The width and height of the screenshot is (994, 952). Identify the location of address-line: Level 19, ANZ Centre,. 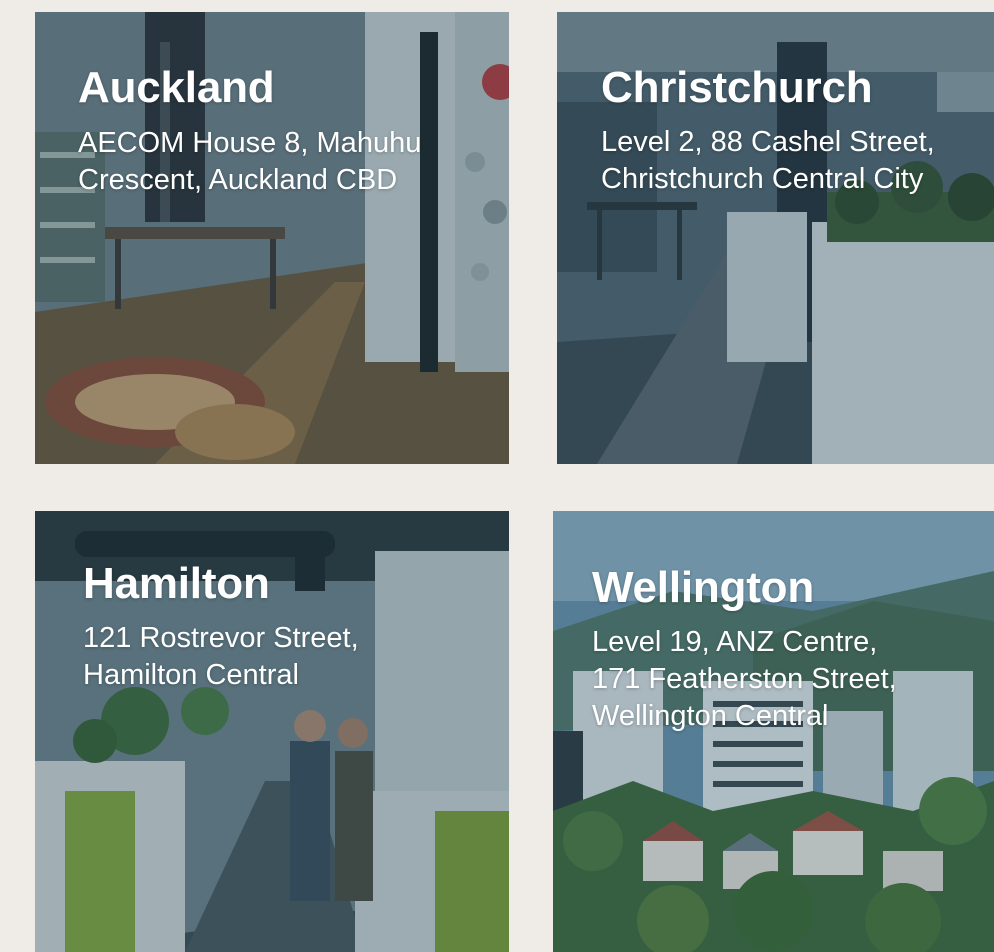
(735, 642).